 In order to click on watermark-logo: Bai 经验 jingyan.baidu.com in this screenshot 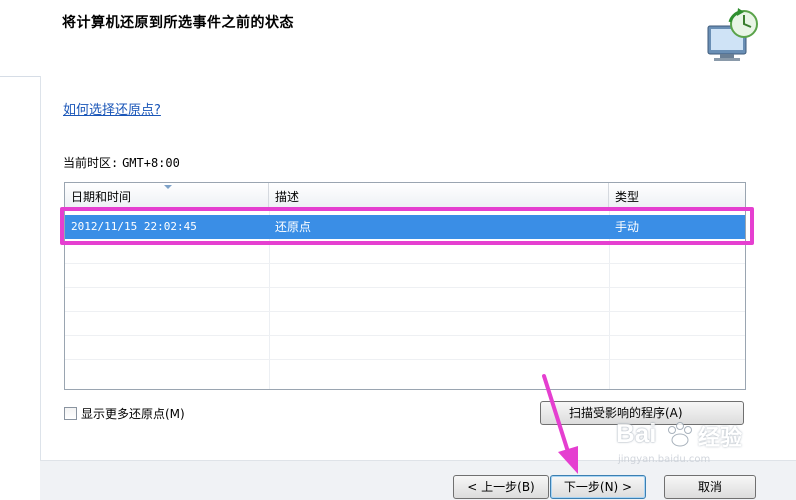, I will do `click(685, 448)`.